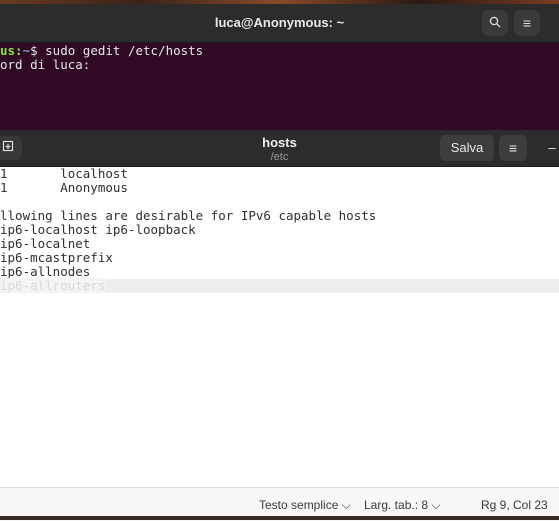 The width and height of the screenshot is (559, 521). What do you see at coordinates (45, 64) in the screenshot?
I see `terminal-line: ord di luca:` at bounding box center [45, 64].